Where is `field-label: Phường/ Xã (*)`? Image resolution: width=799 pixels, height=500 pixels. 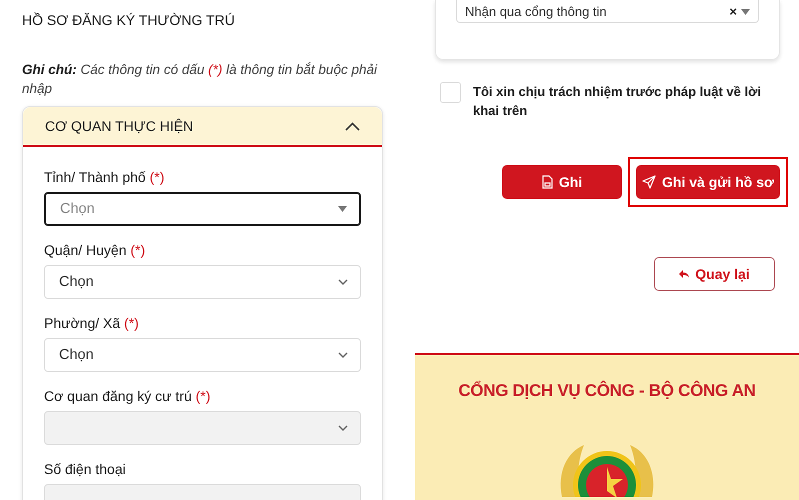 field-label: Phường/ Xã (*) is located at coordinates (92, 323).